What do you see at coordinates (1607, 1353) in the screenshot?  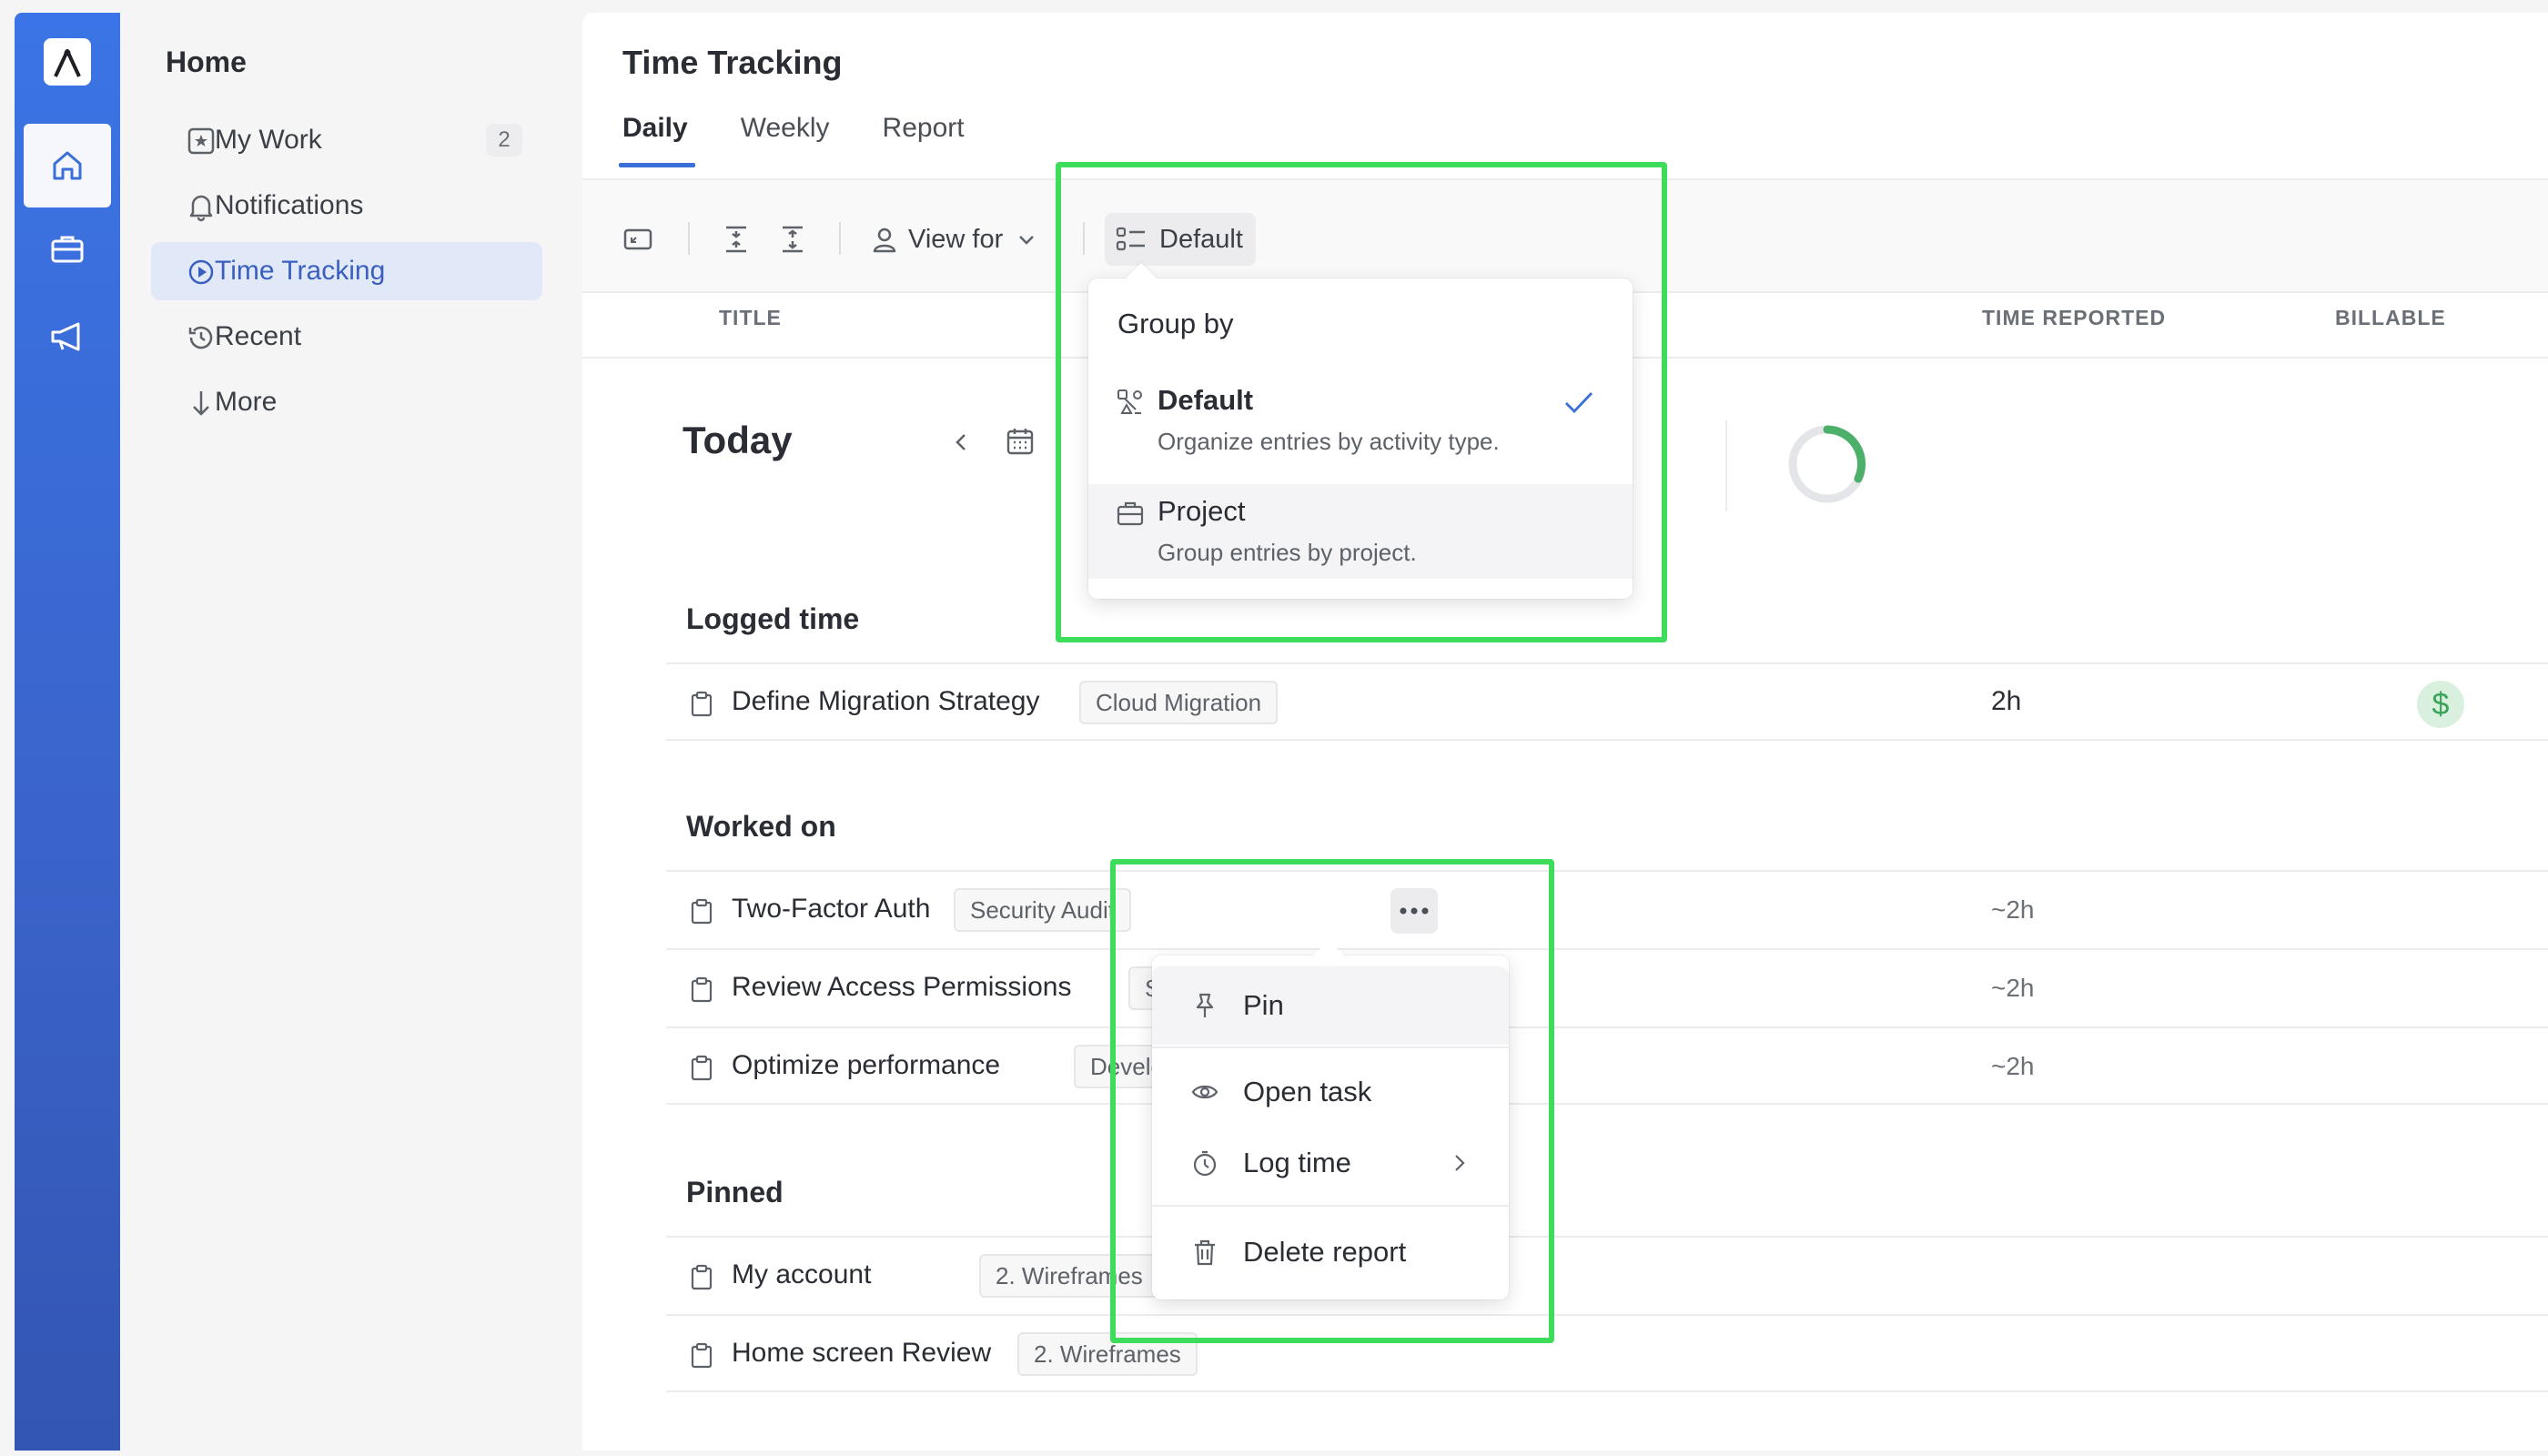 I see `table-row: Home screen Review 2. Wireframes` at bounding box center [1607, 1353].